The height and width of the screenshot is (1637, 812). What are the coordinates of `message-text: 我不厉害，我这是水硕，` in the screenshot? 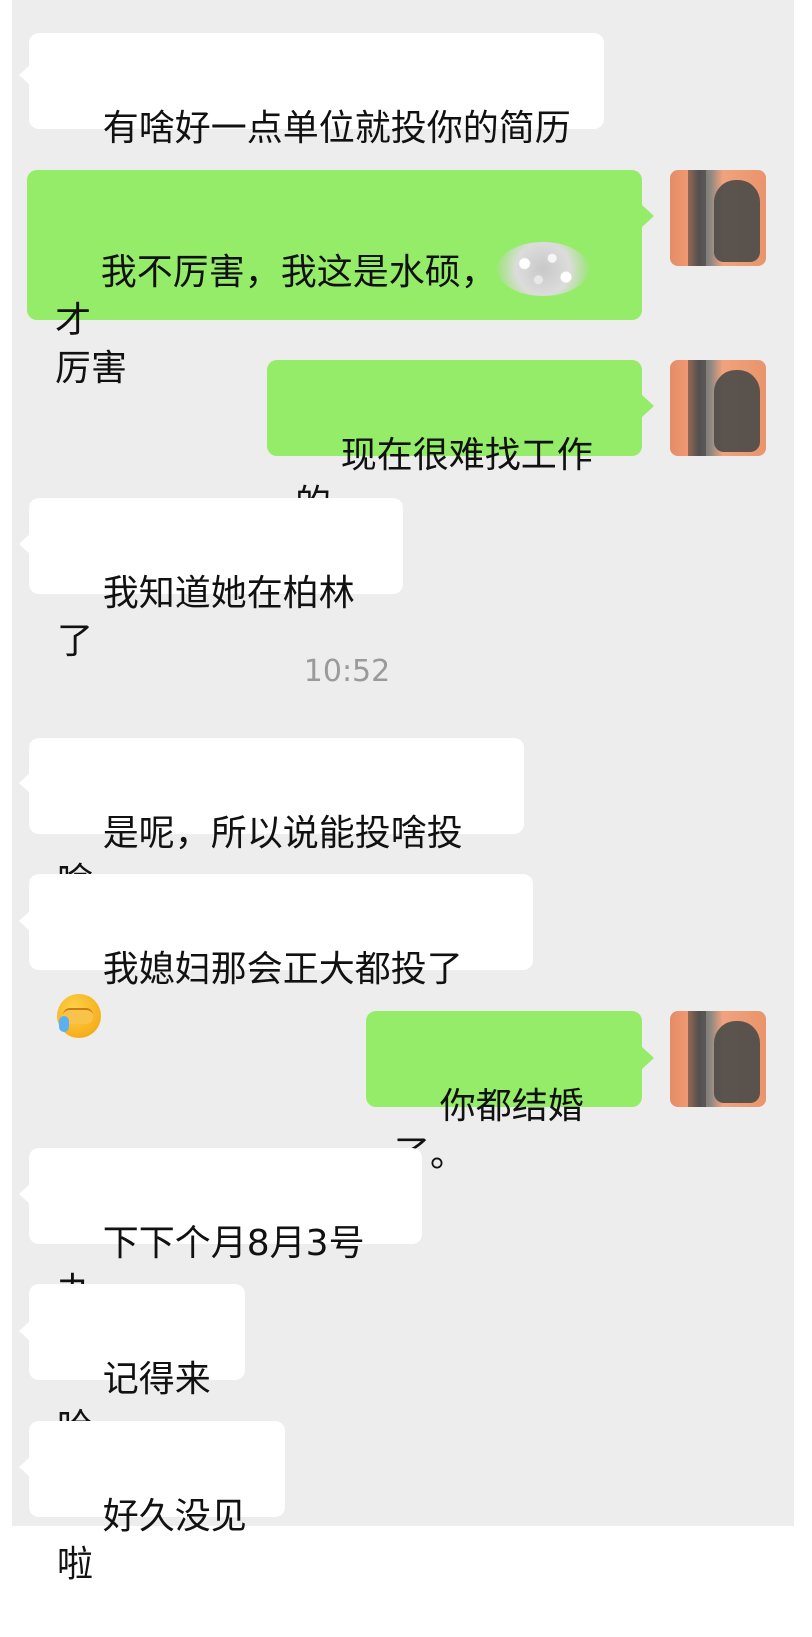 It's located at (298, 272).